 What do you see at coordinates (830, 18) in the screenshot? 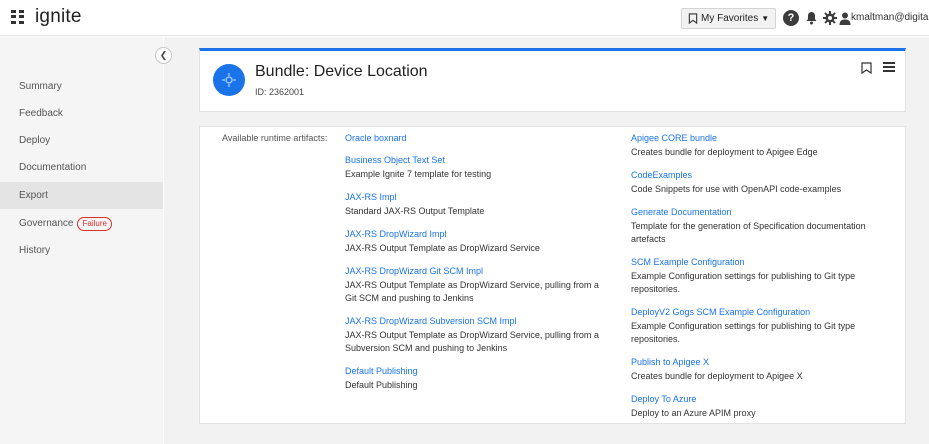
I see `gear-icon` at bounding box center [830, 18].